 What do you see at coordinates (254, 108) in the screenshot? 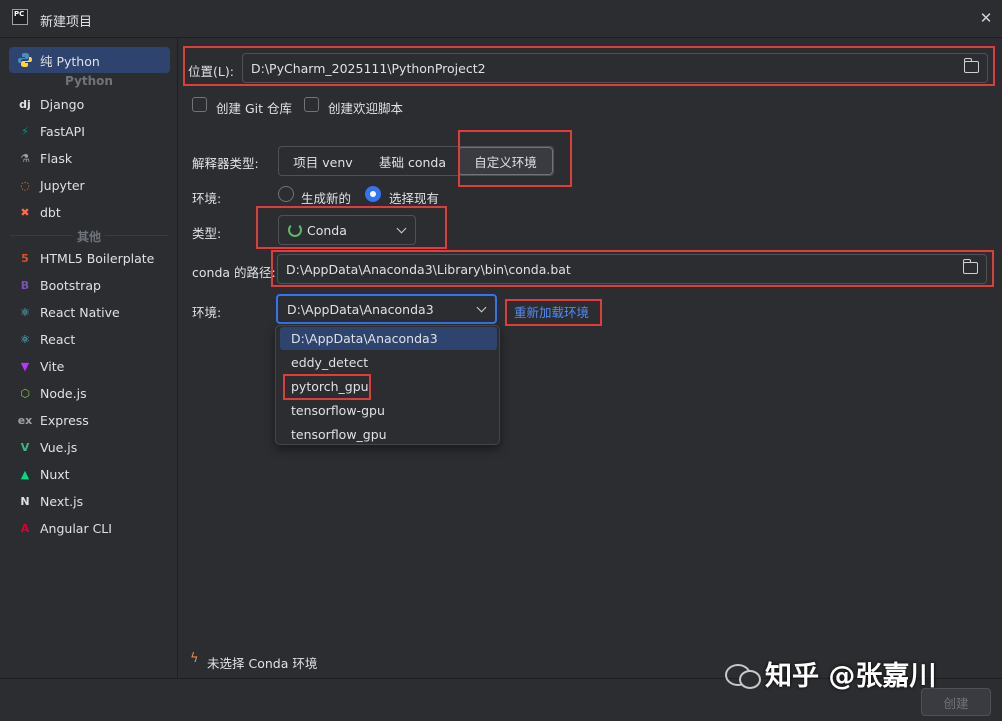
I see `create-git-label: 创建 Git 仓库` at bounding box center [254, 108].